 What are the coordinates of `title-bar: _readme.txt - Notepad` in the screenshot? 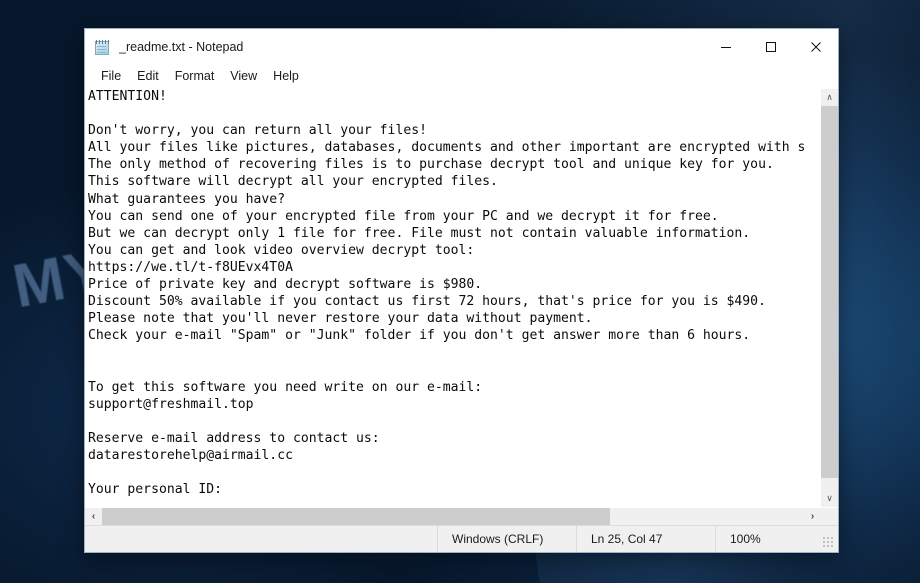 It's located at (461, 47).